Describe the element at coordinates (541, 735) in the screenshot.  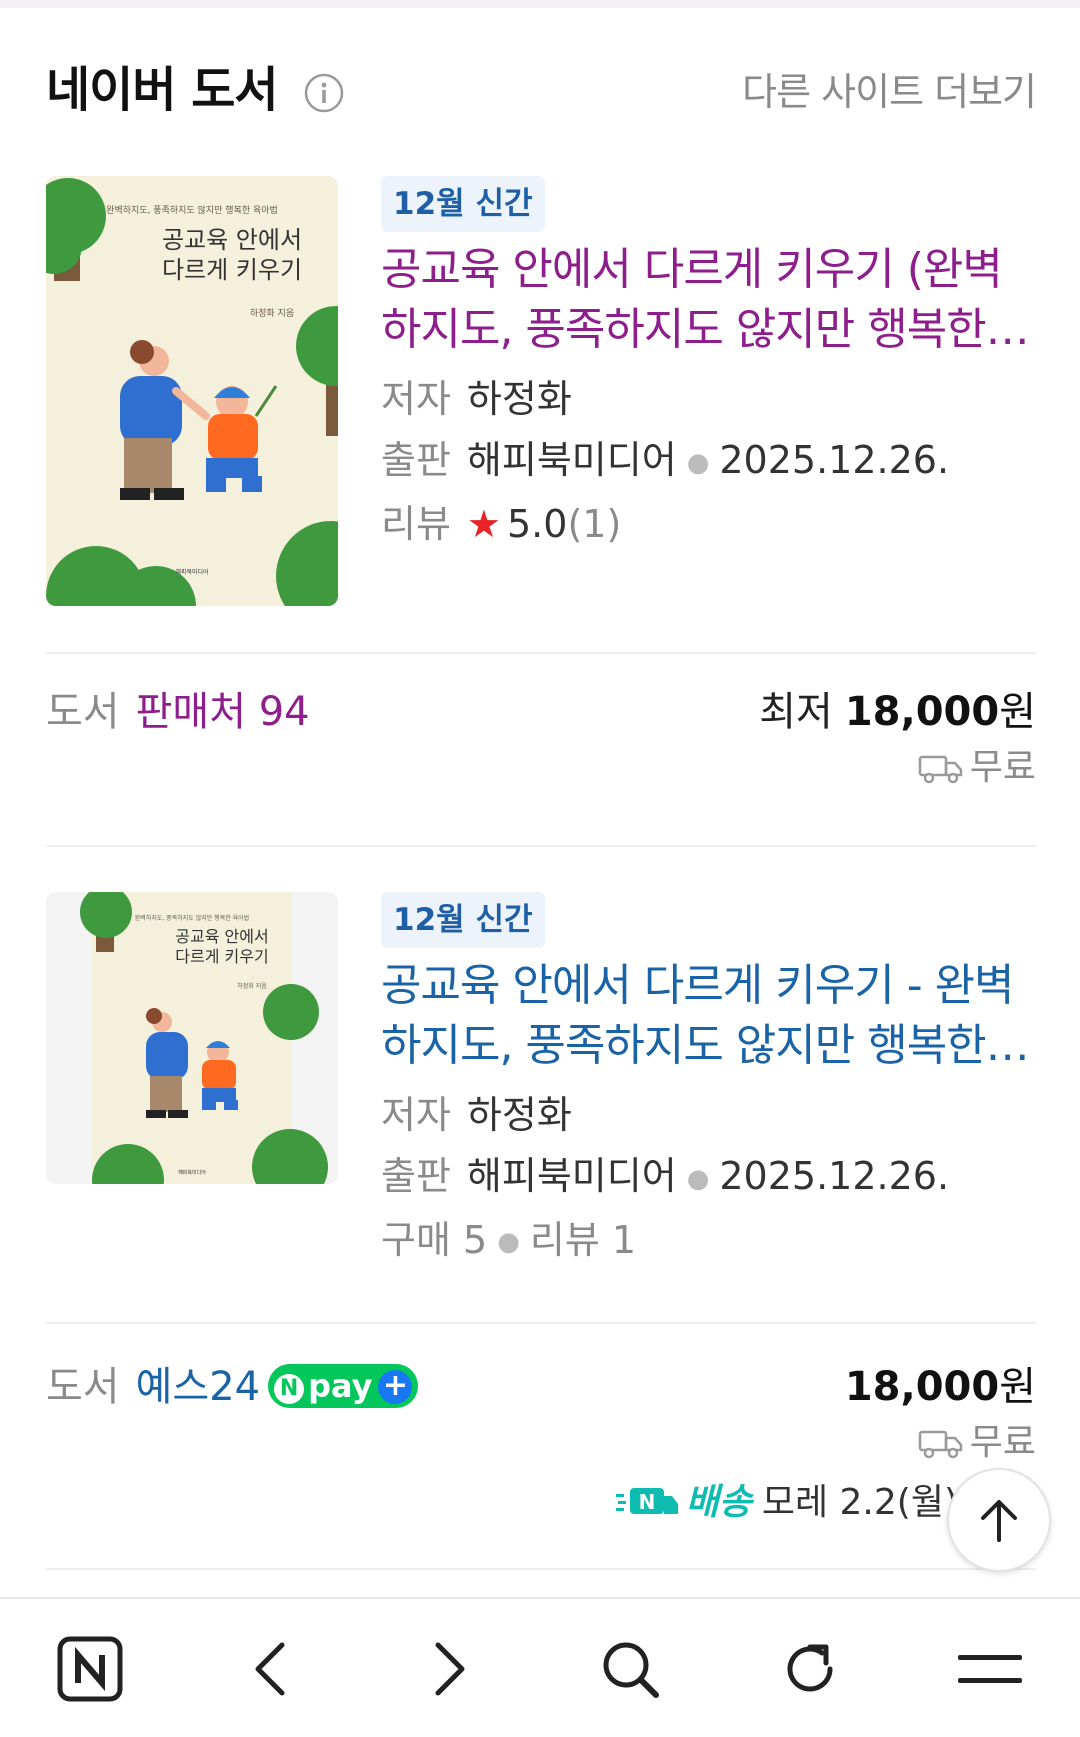
I see `seller-row: 도서 판매처 94 최저 18,000원 무료` at that location.